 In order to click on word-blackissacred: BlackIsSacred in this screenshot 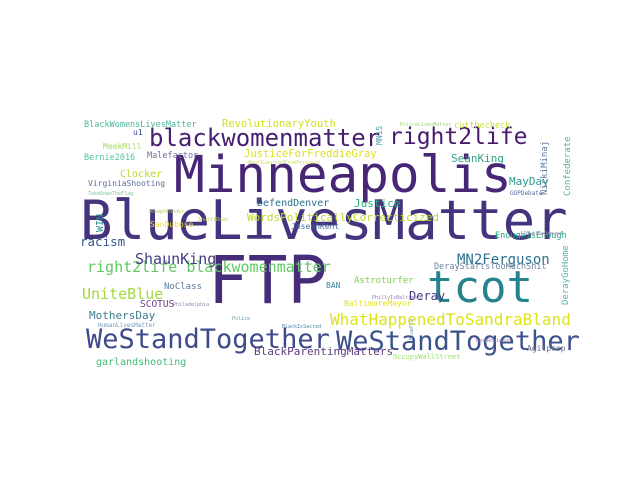, I will do `click(302, 327)`.